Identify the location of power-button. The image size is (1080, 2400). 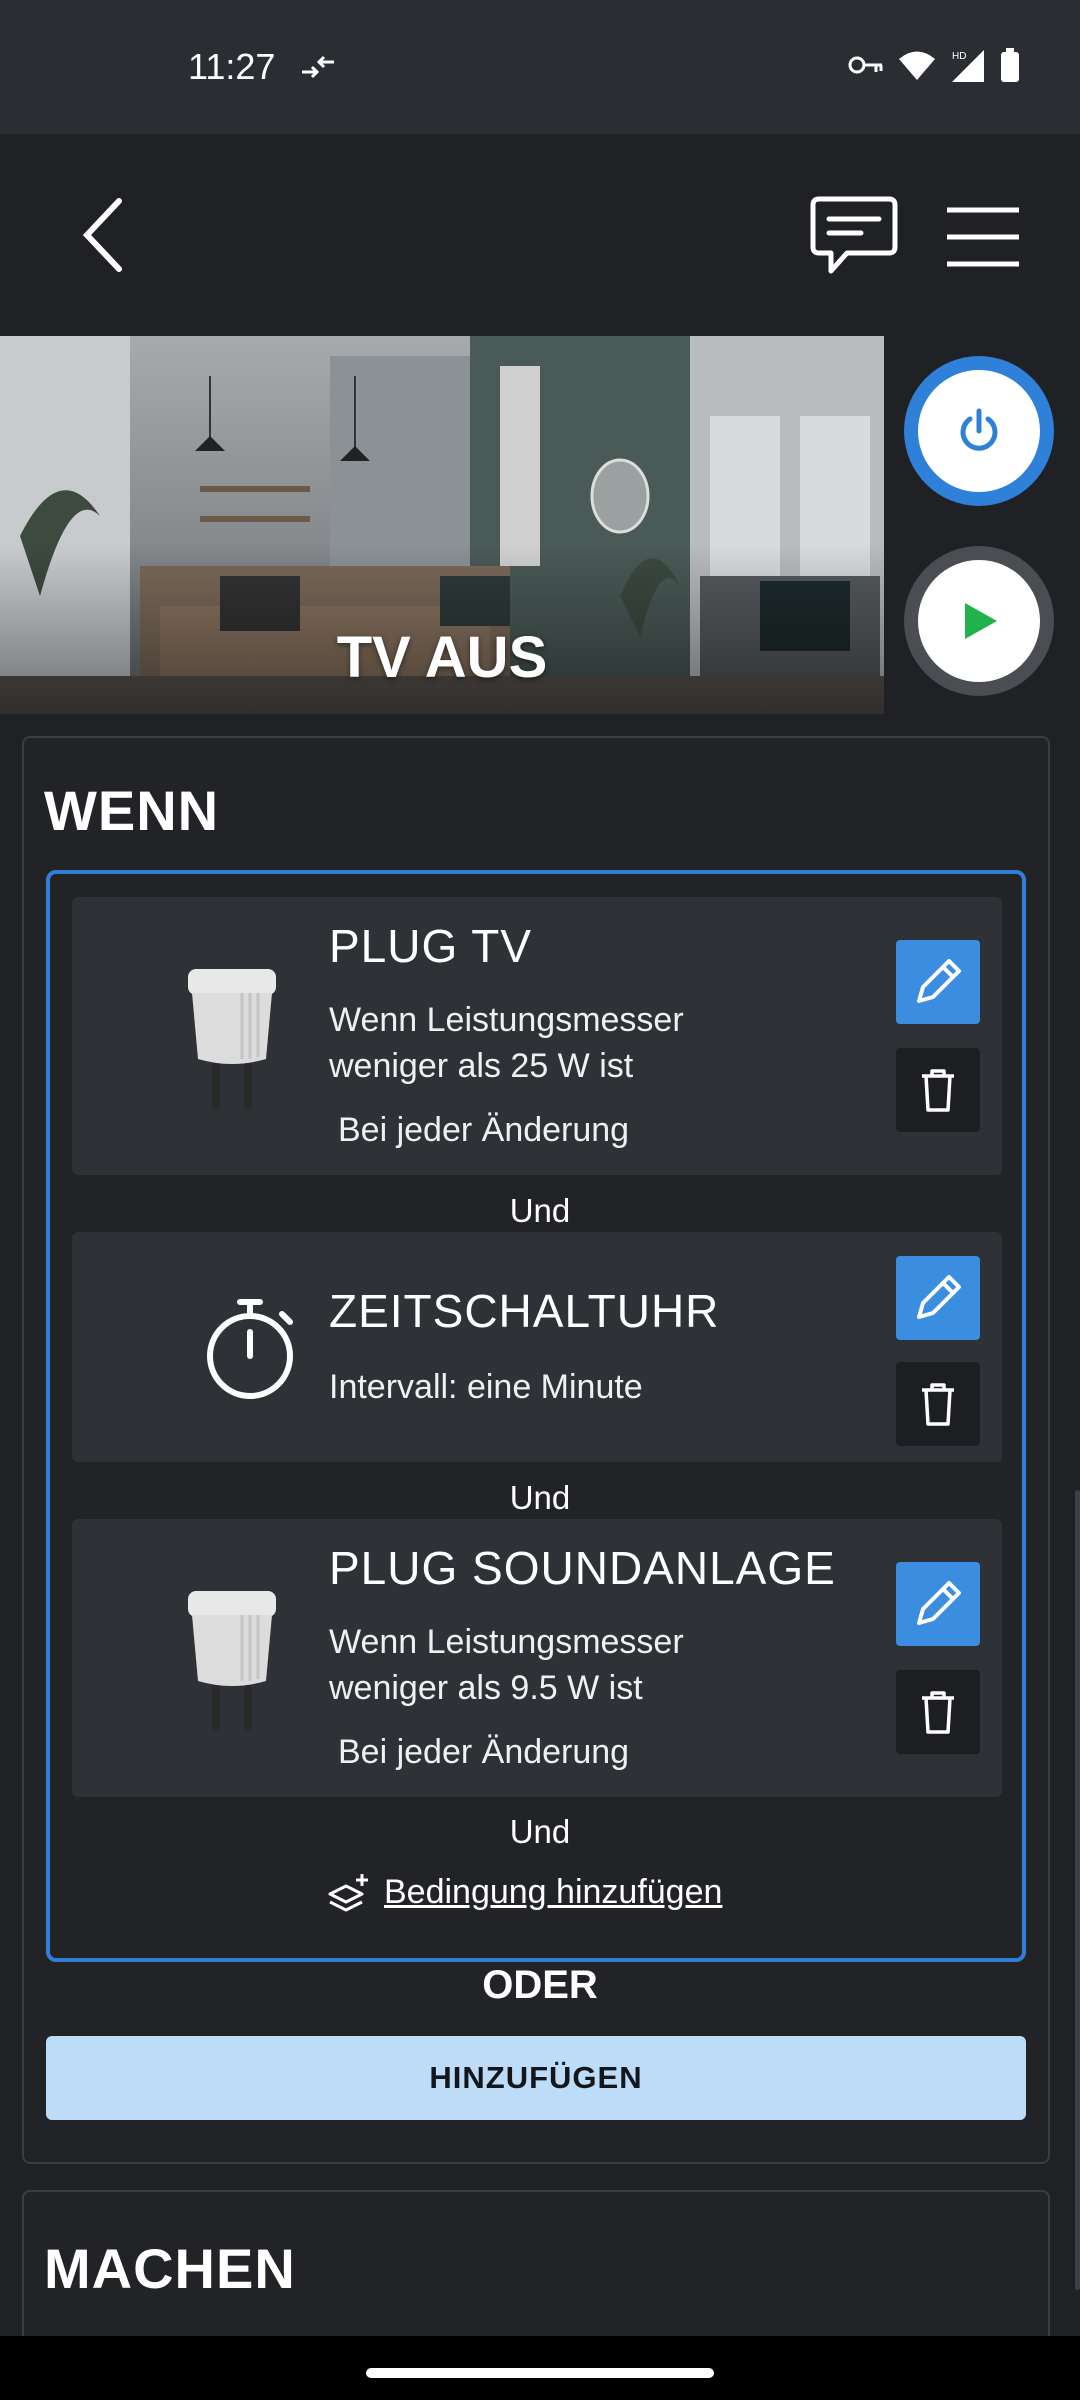
(979, 431).